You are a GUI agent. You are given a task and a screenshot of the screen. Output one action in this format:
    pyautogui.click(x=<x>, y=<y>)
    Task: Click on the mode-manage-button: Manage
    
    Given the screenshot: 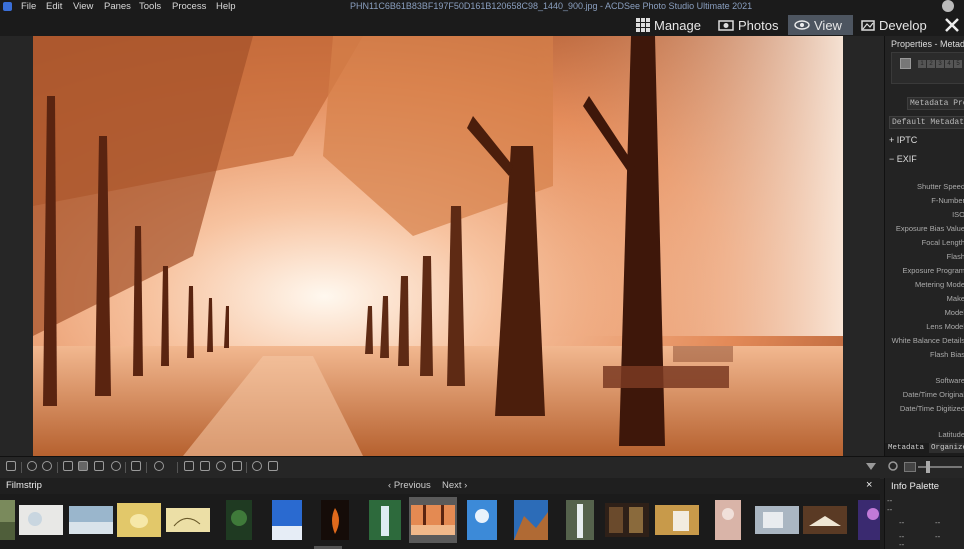 What is the action you would take?
    pyautogui.click(x=669, y=25)
    